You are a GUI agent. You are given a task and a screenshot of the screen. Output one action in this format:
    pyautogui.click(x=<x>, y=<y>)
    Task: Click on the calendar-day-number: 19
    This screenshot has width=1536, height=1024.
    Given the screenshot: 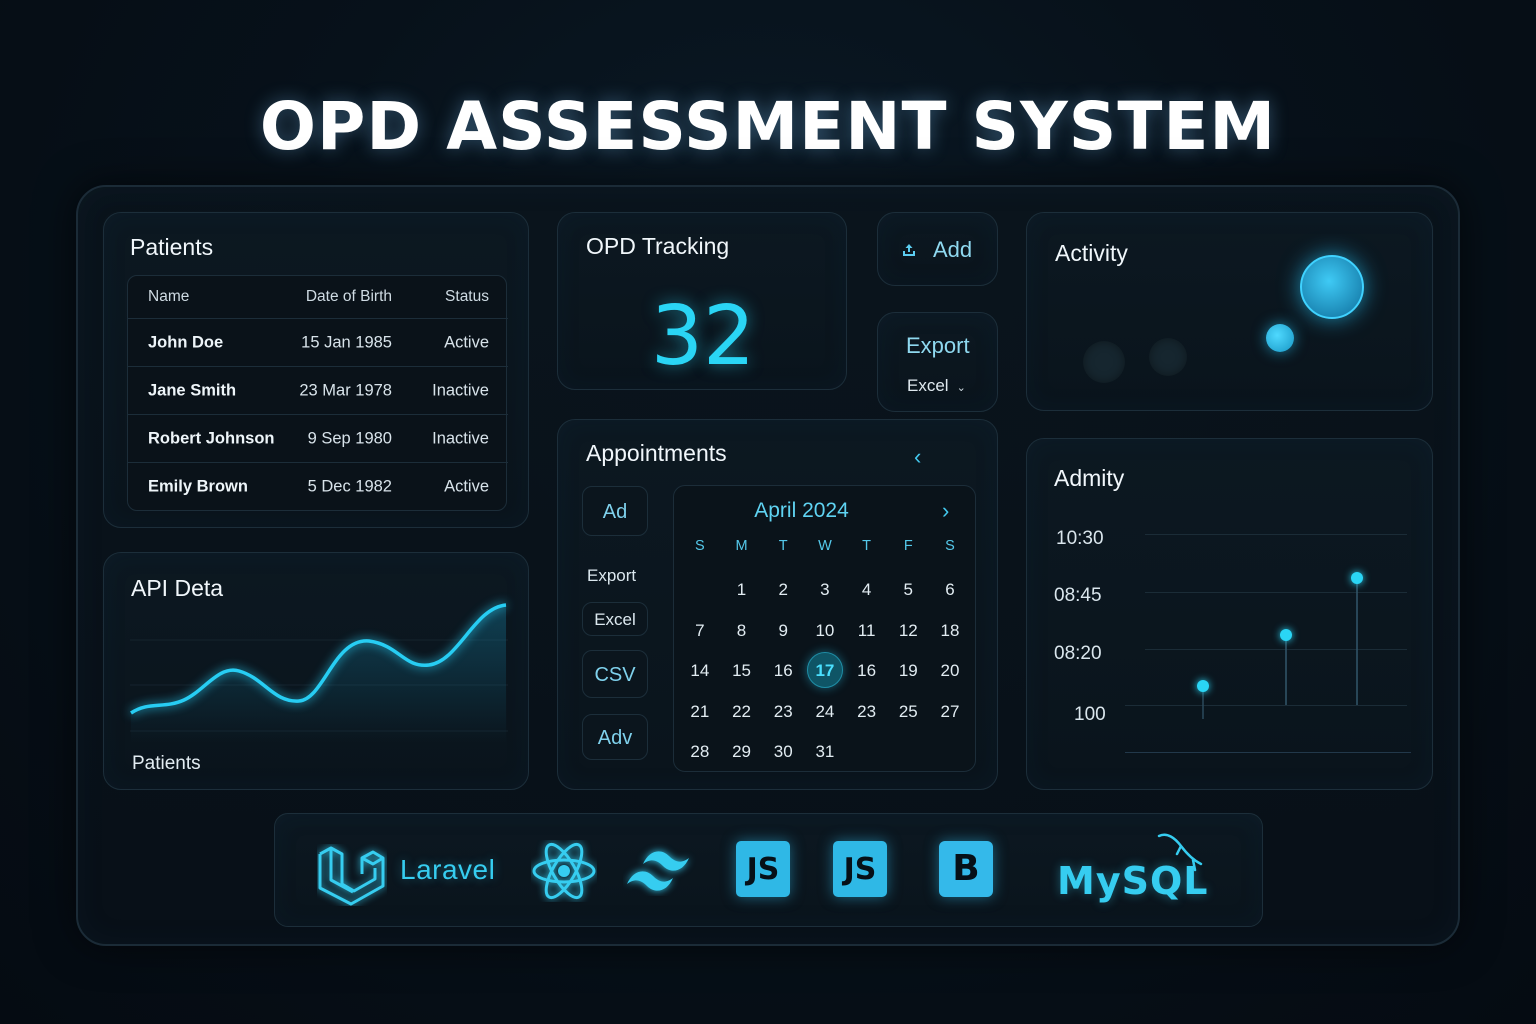 What is the action you would take?
    pyautogui.click(x=908, y=670)
    